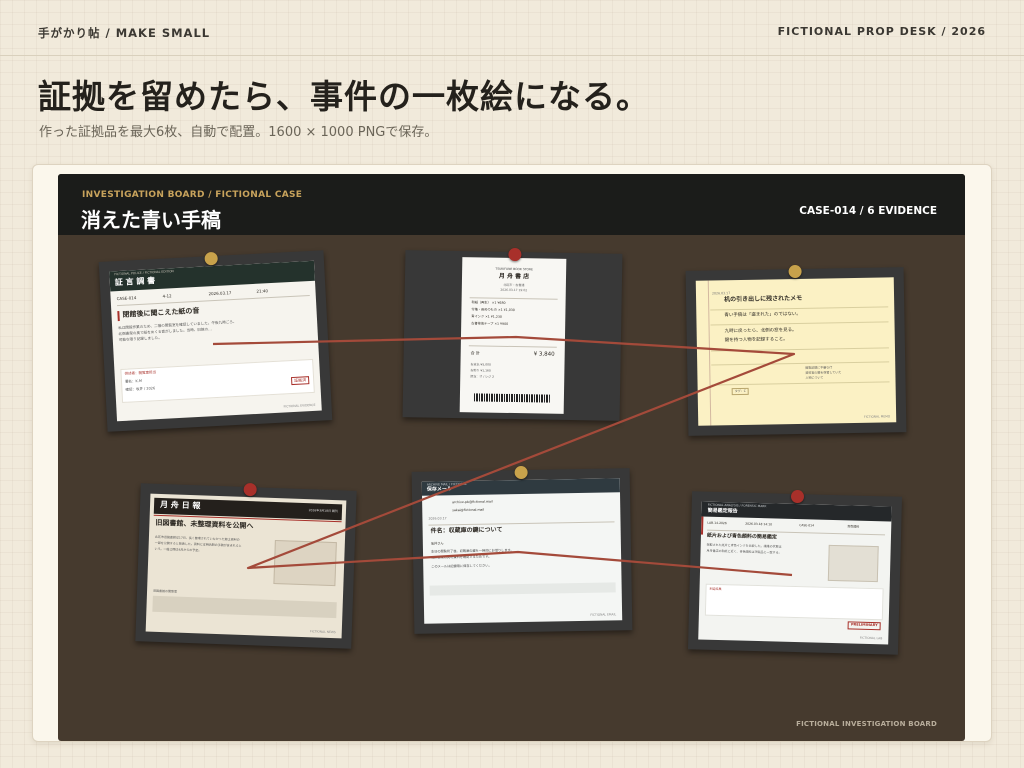 This screenshot has width=1024, height=768. Describe the element at coordinates (760, 331) in the screenshot. I see `memo-line-2: 九時に戻ったら、北側の窓を見る。` at that location.